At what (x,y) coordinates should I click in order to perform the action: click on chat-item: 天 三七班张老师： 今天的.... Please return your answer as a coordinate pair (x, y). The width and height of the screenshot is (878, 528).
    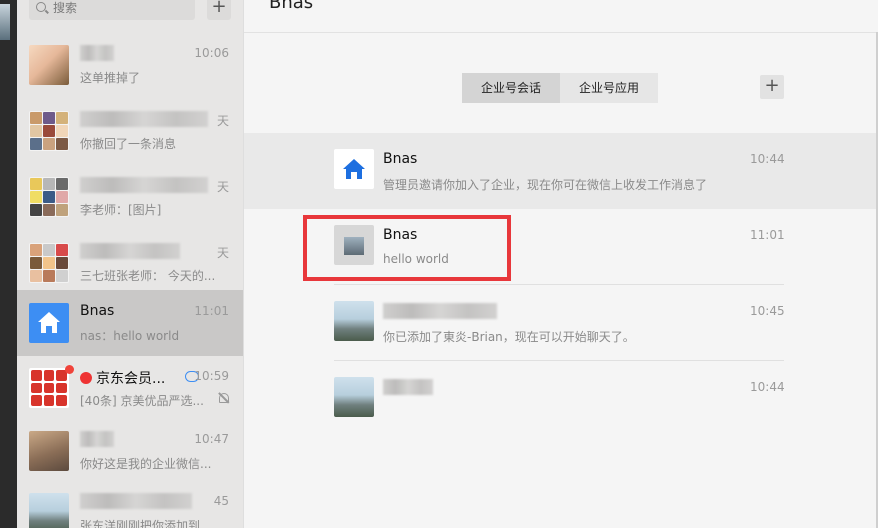
    Looking at the image, I should click on (130, 263).